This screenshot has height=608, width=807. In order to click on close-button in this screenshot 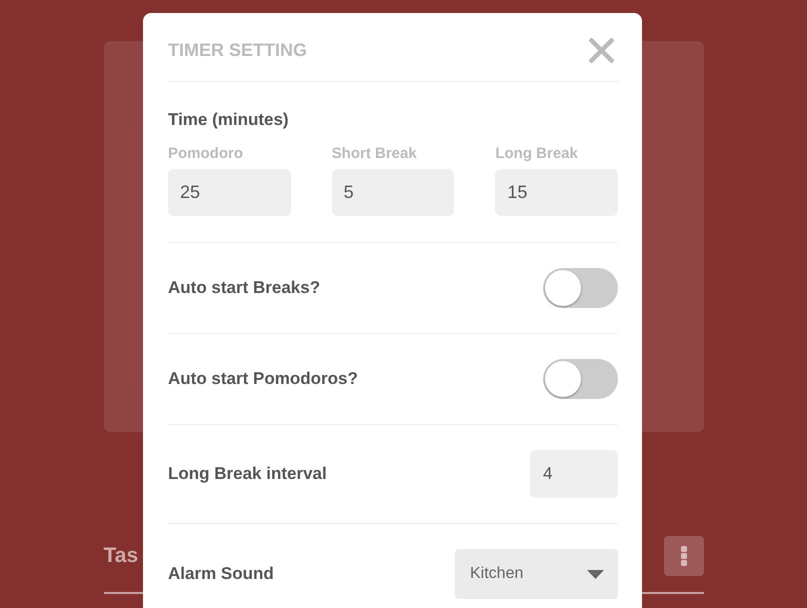, I will do `click(601, 50)`.